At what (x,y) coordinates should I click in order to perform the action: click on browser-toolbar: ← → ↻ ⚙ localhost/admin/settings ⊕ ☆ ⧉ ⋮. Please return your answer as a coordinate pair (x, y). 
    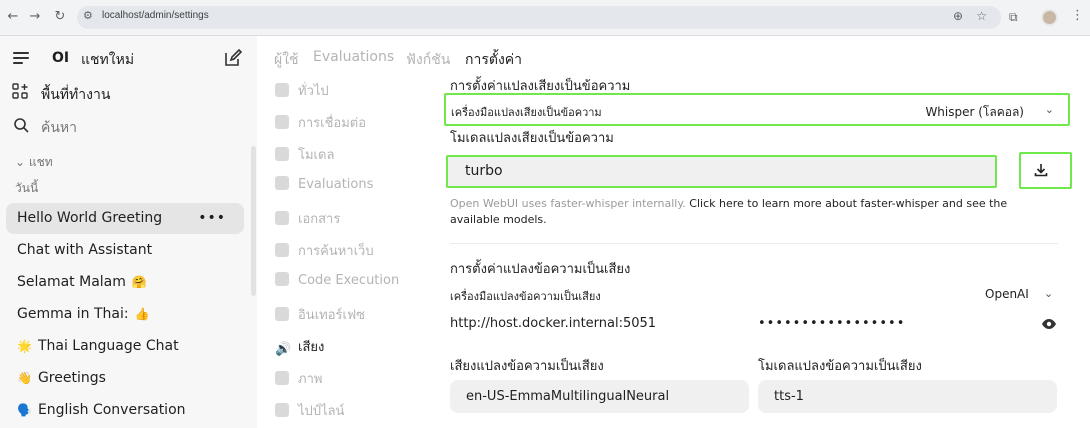
    Looking at the image, I should click on (545, 18).